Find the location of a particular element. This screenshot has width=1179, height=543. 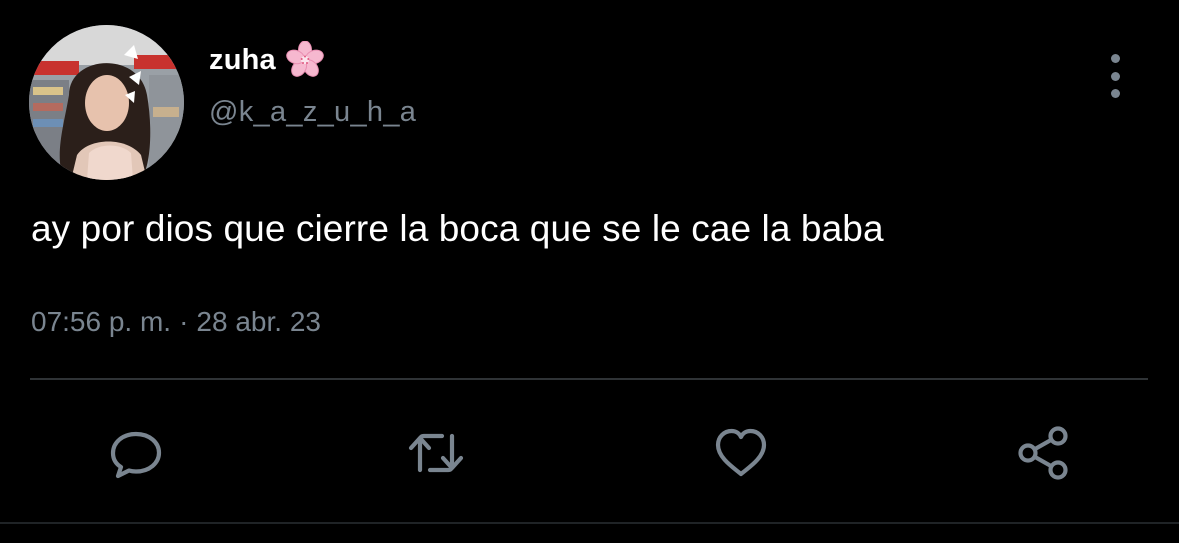

tweet-time: 07:56 p. m. is located at coordinates (101, 321).